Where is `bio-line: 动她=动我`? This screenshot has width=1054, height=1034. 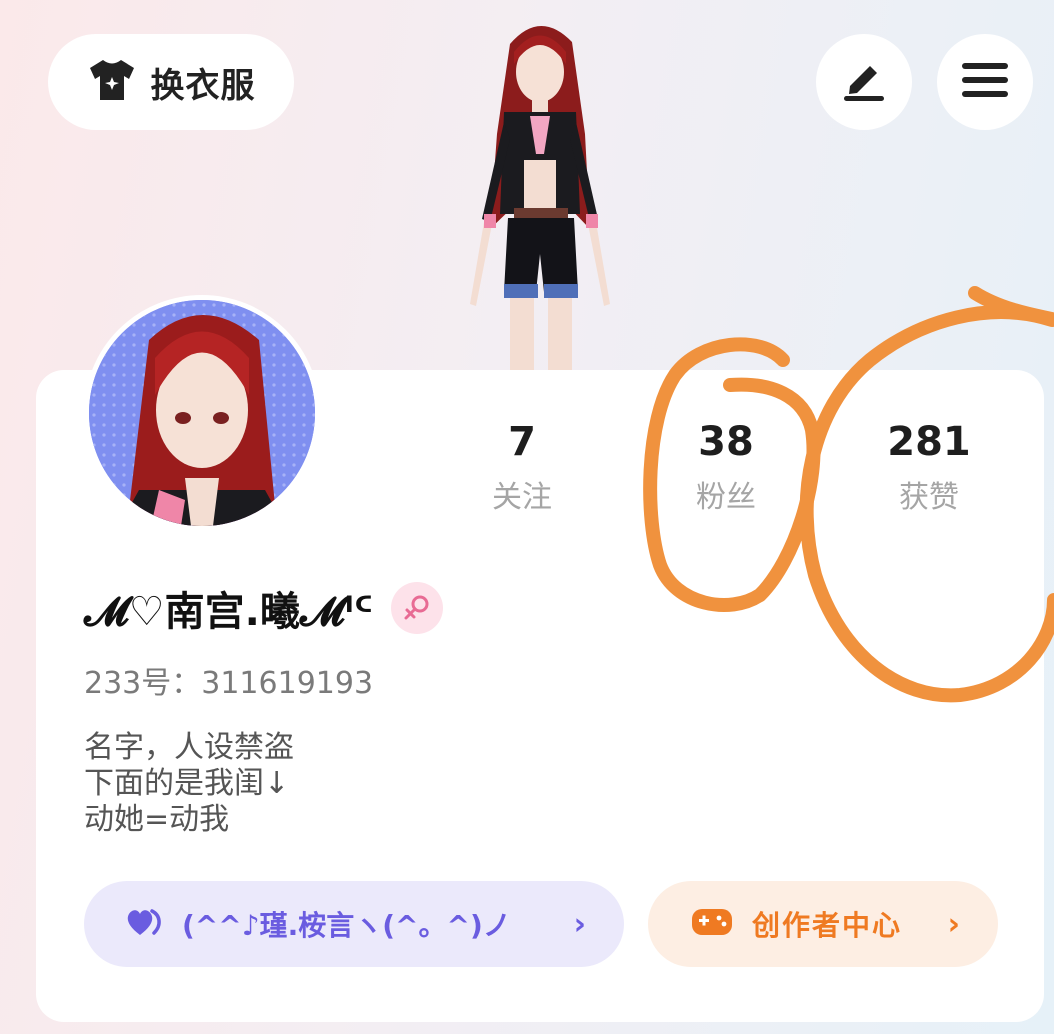
bio-line: 动她=动我 is located at coordinates (157, 819).